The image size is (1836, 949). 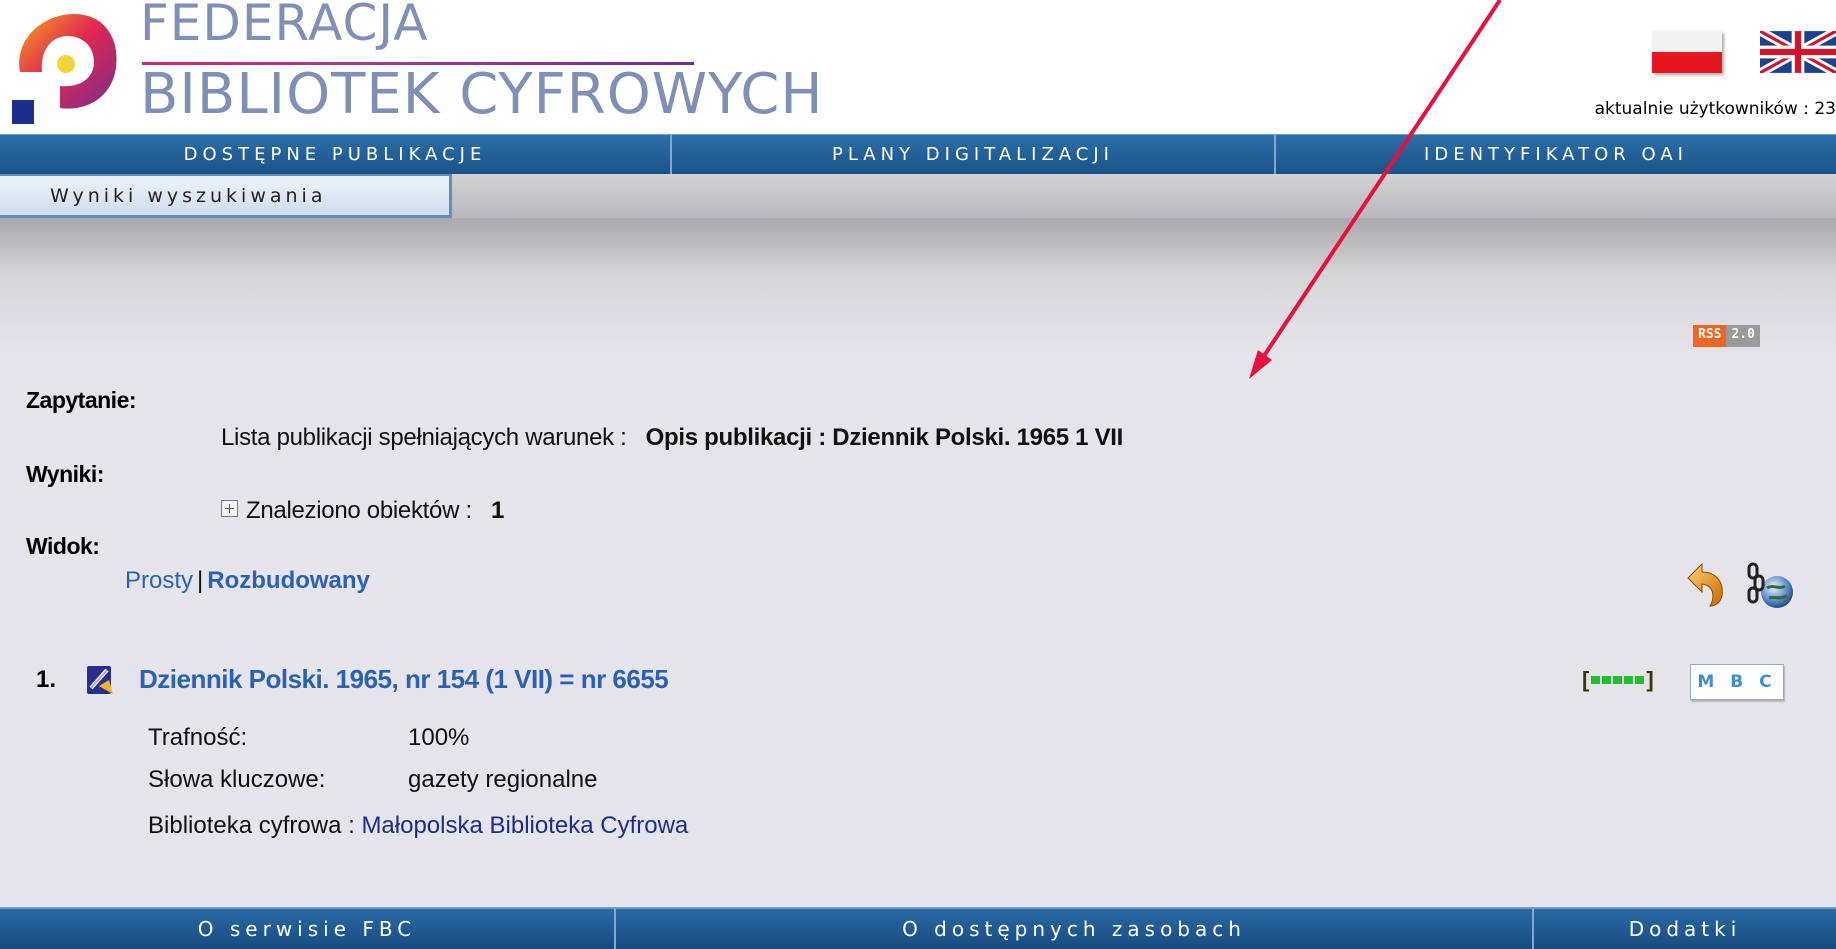 What do you see at coordinates (359, 510) in the screenshot?
I see `found-label: Znaleziono obiektów :` at bounding box center [359, 510].